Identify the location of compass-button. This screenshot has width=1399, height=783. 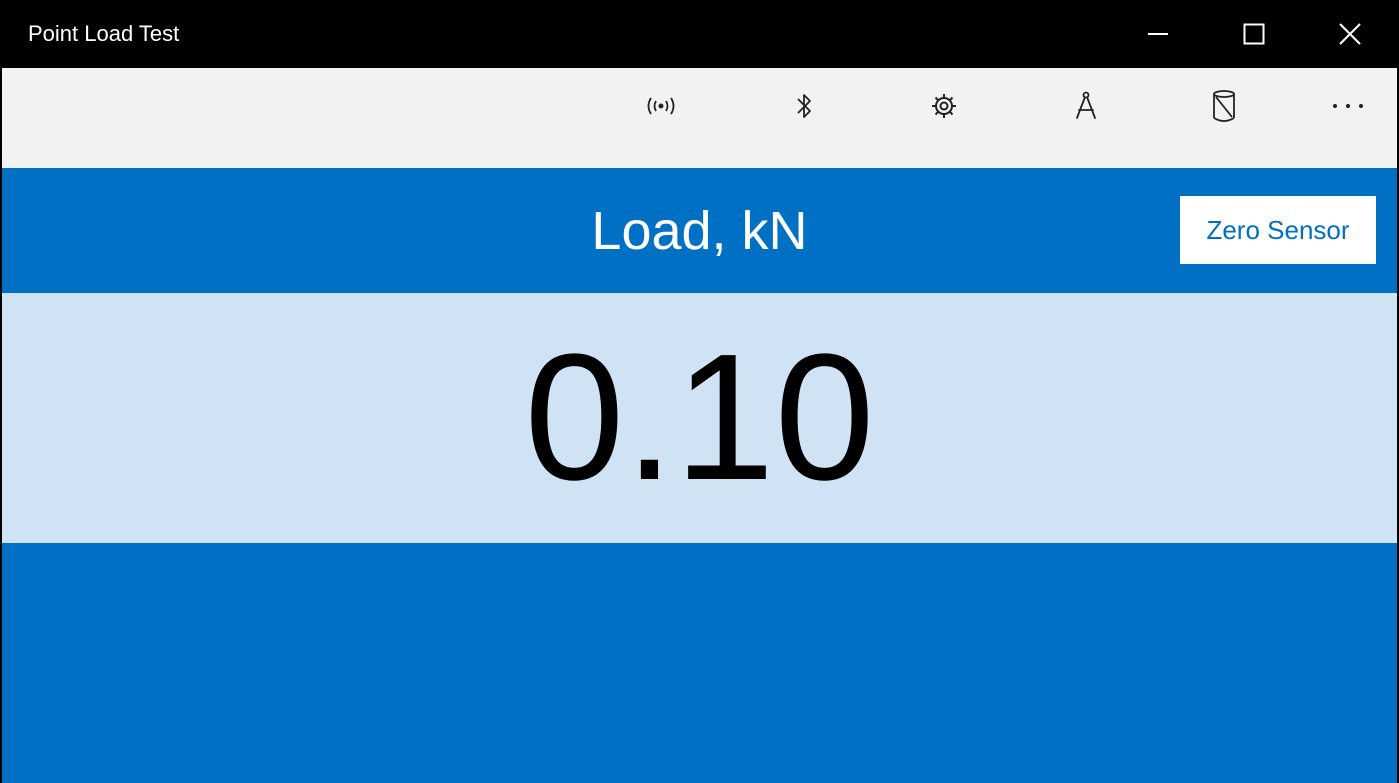
(1086, 106).